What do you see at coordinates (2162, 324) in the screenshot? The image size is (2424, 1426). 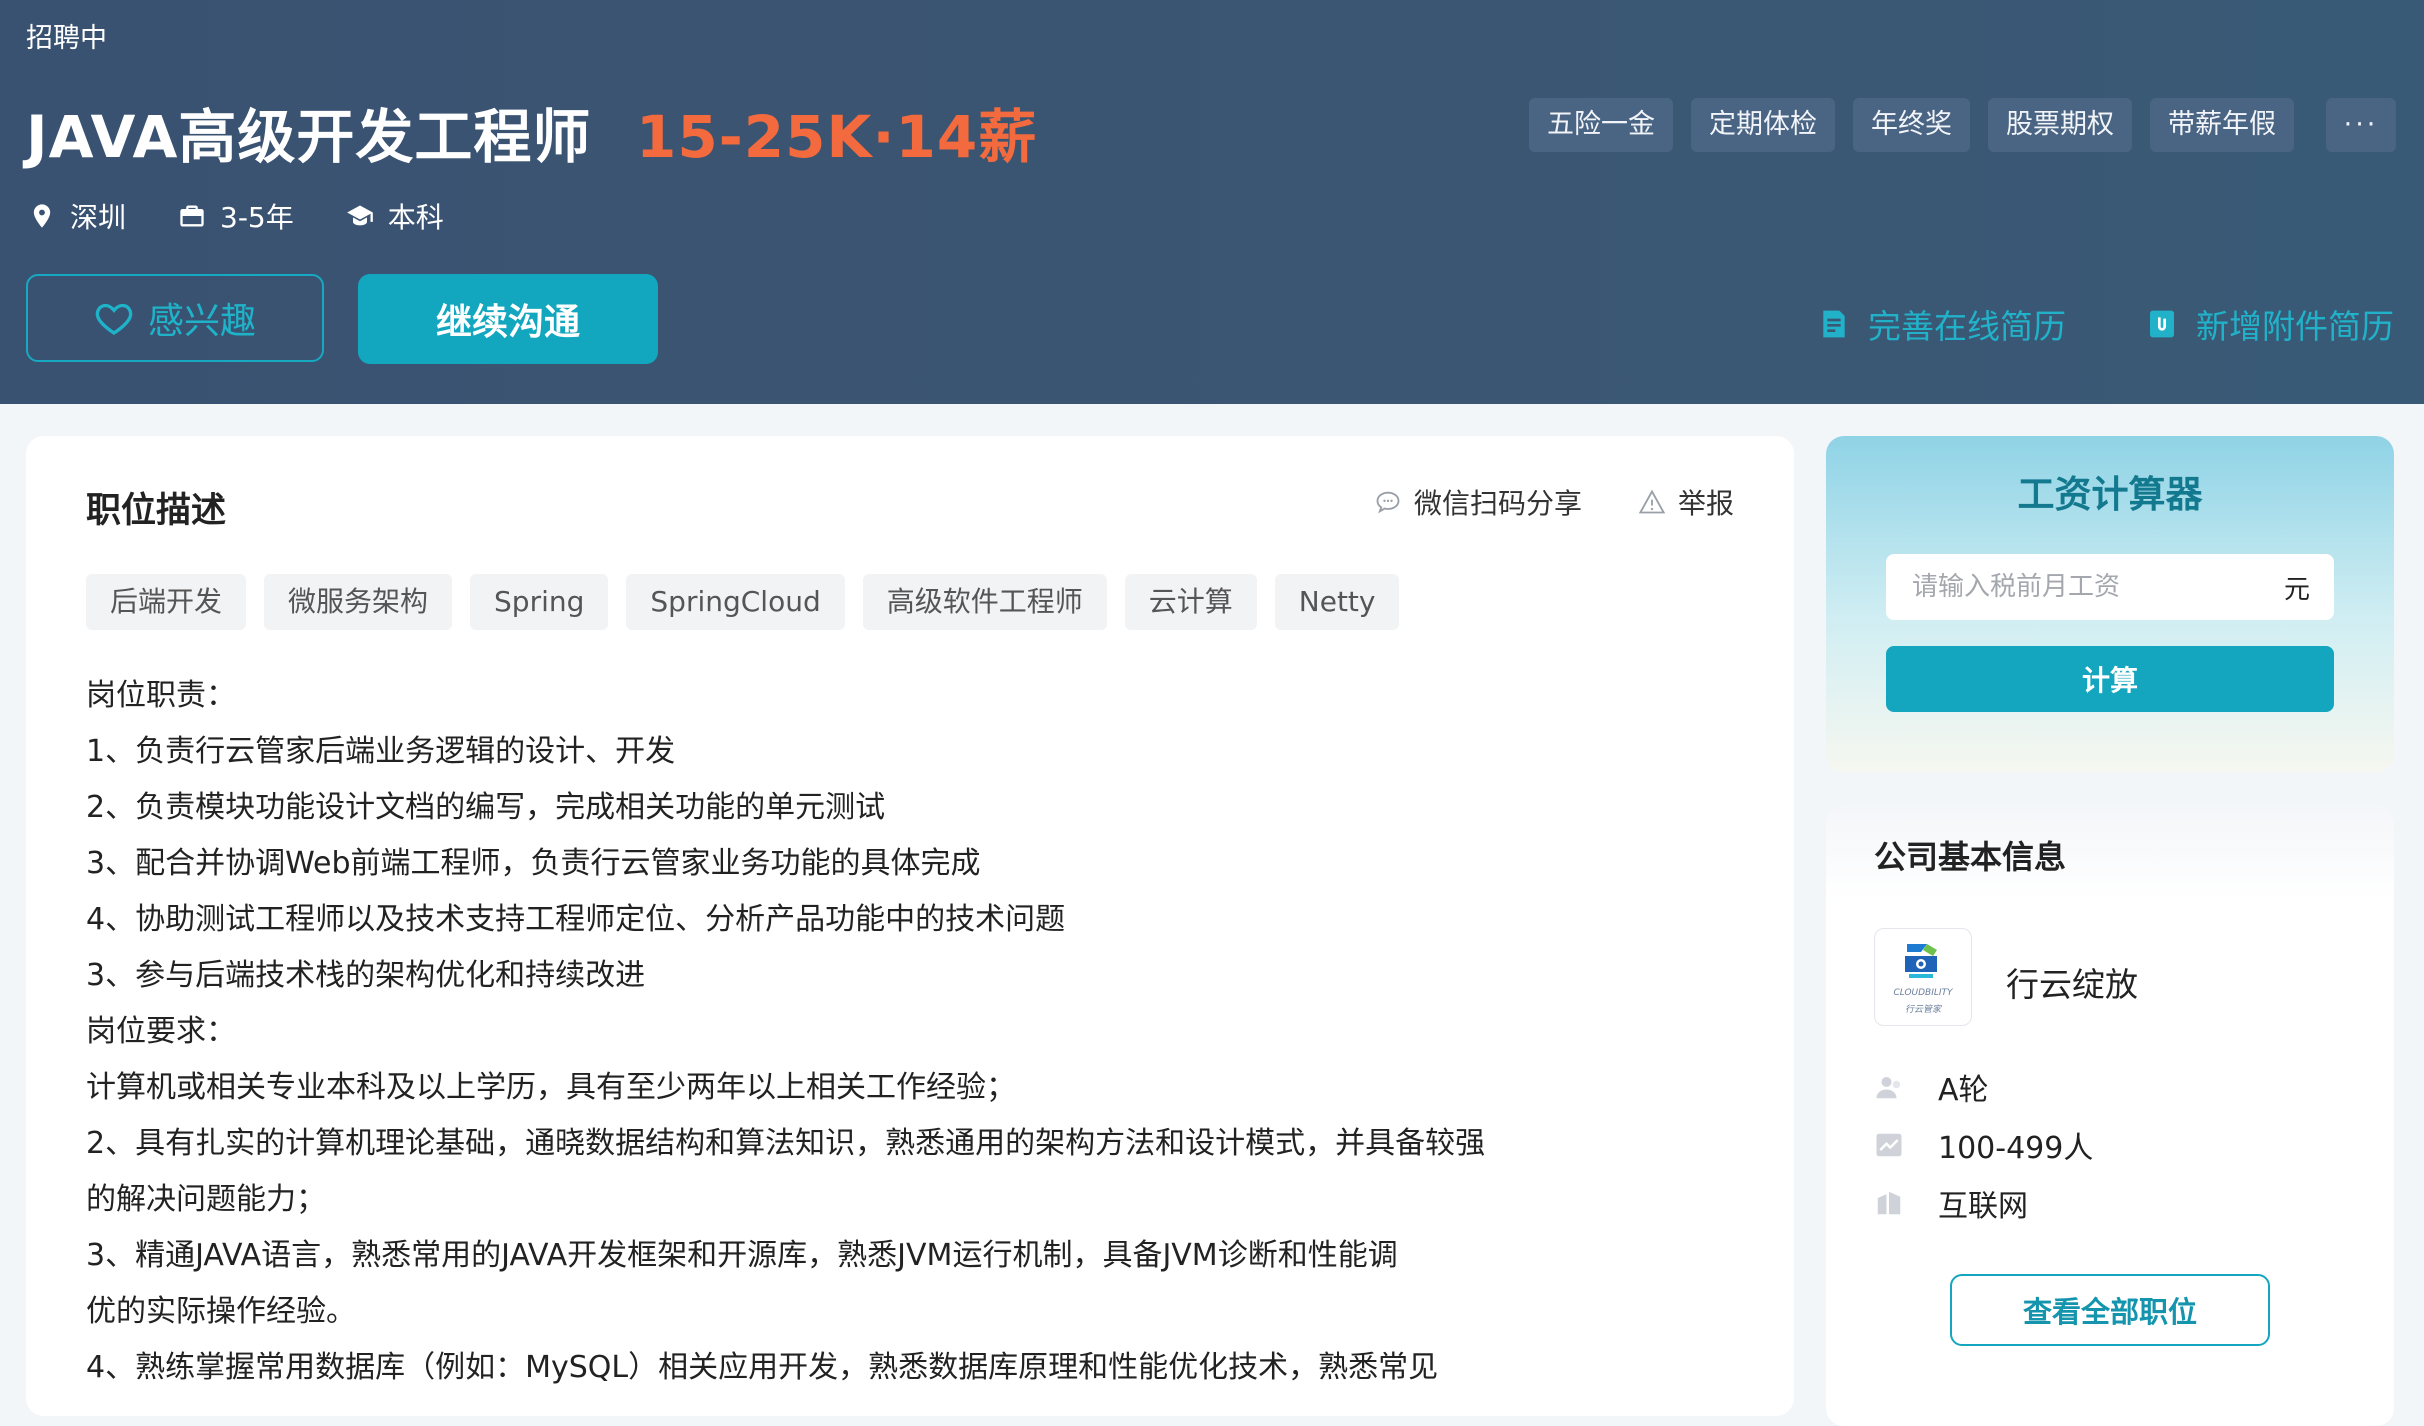 I see `attachment-icon` at bounding box center [2162, 324].